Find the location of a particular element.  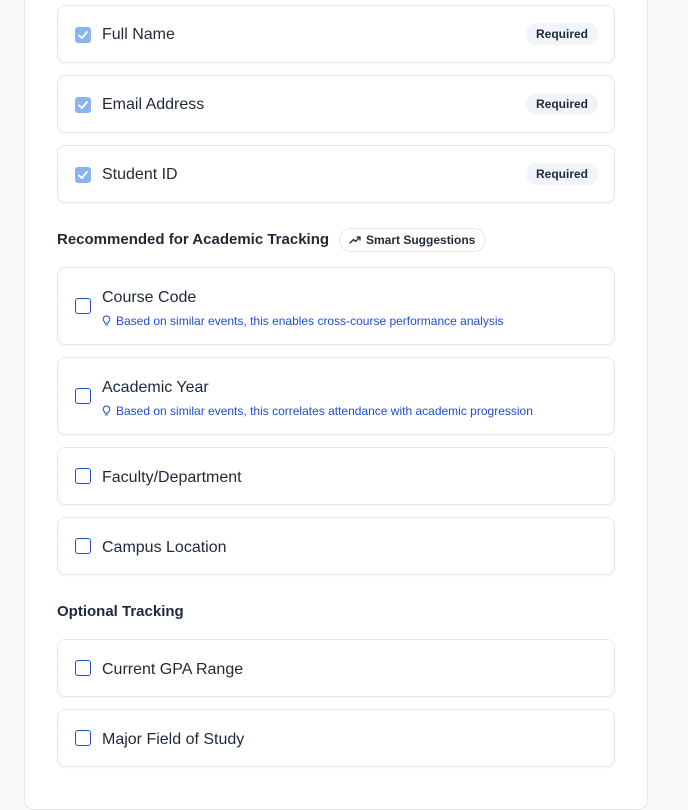

field-label: Current GPA Range is located at coordinates (173, 669).